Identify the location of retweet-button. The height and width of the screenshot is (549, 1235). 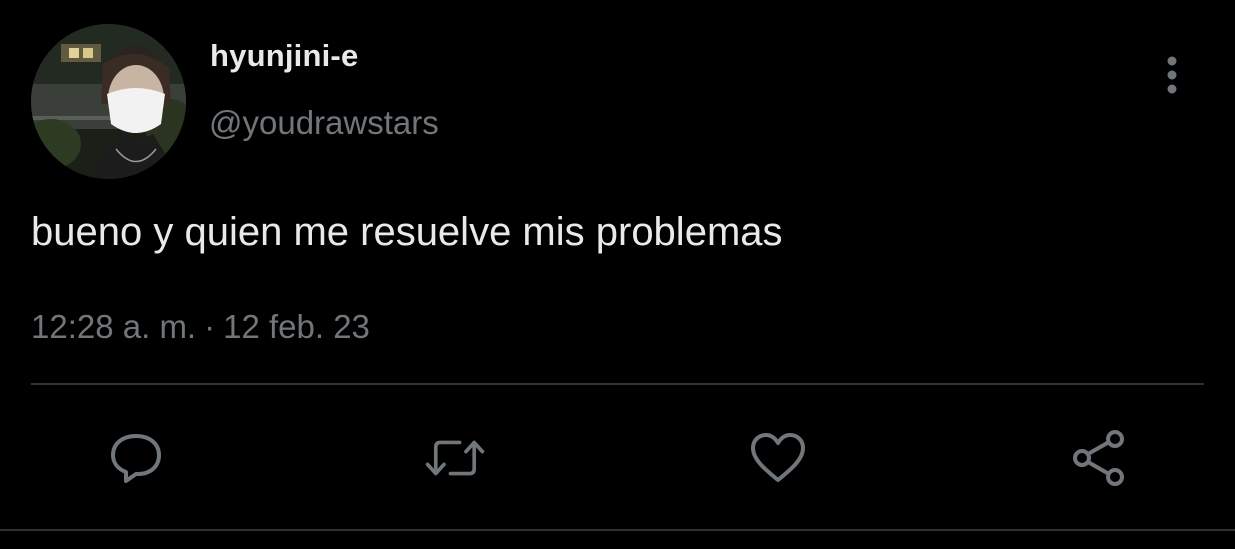
(455, 458).